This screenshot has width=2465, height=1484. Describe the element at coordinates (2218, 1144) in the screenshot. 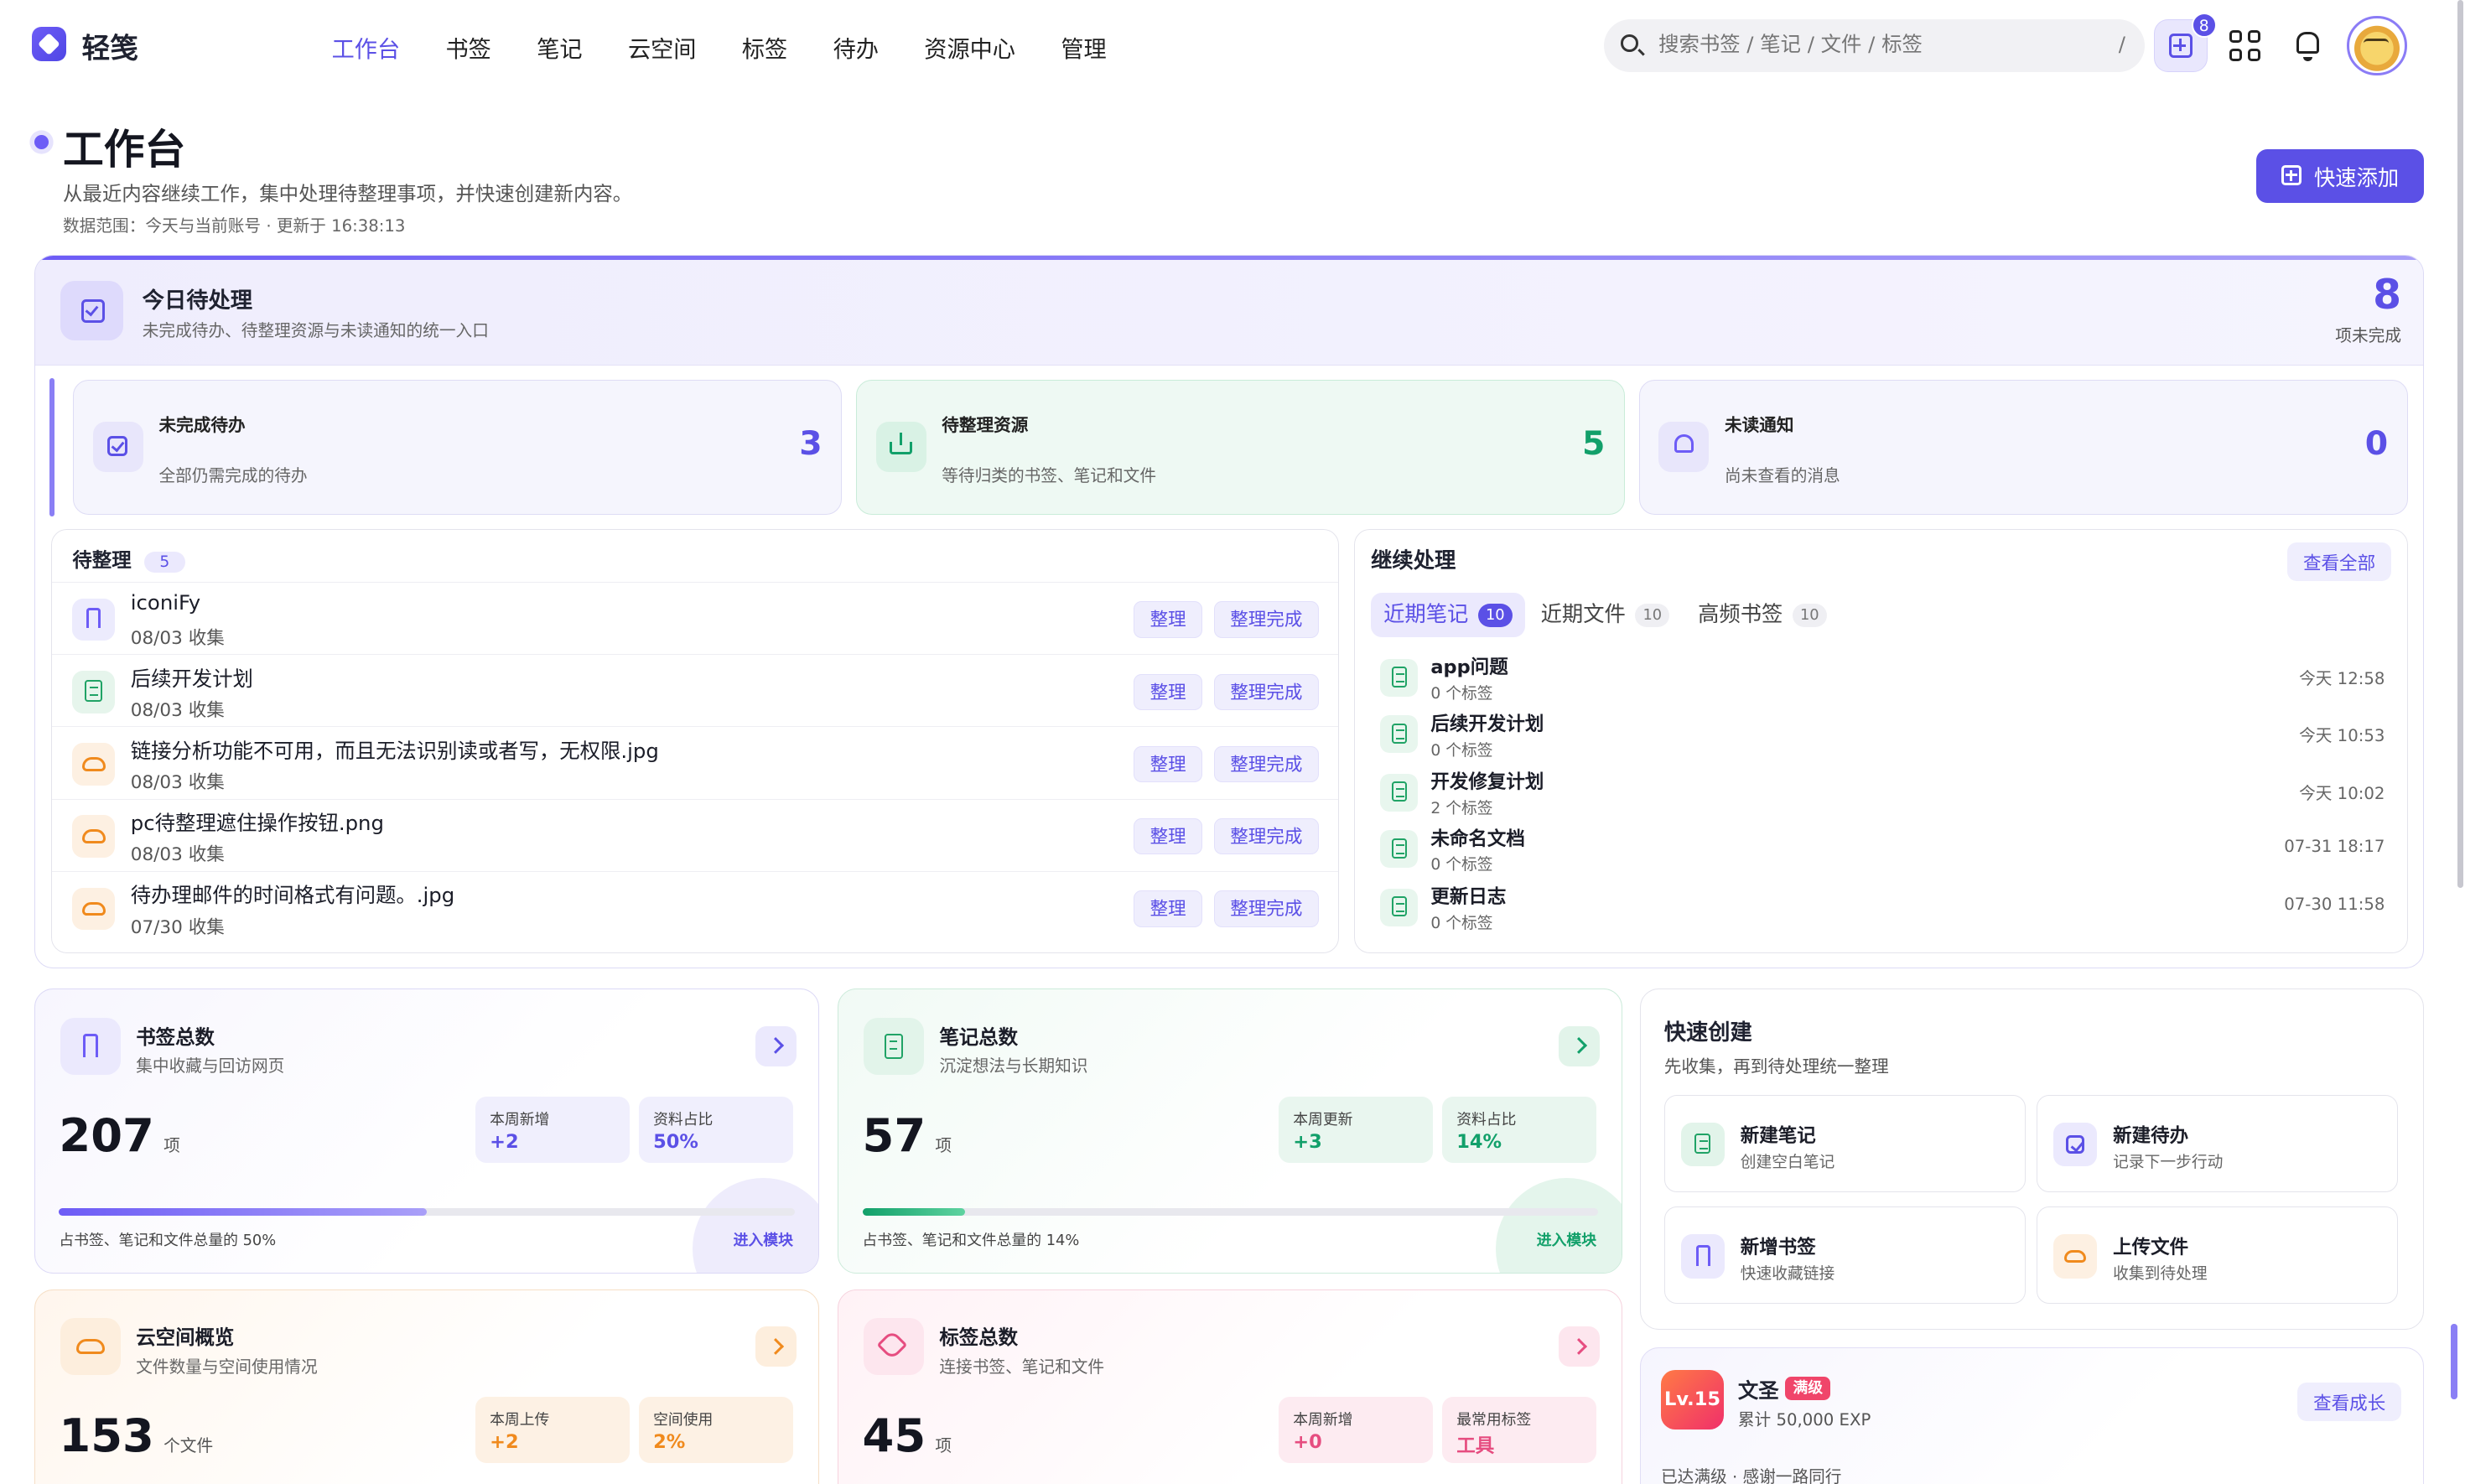

I see `new-todo-button: 新建待办 记录下一步行动` at that location.